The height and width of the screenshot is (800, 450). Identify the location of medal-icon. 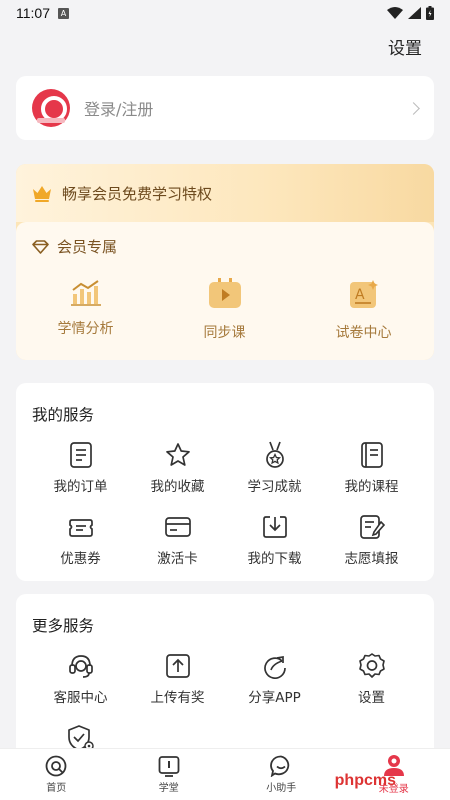
(275, 455).